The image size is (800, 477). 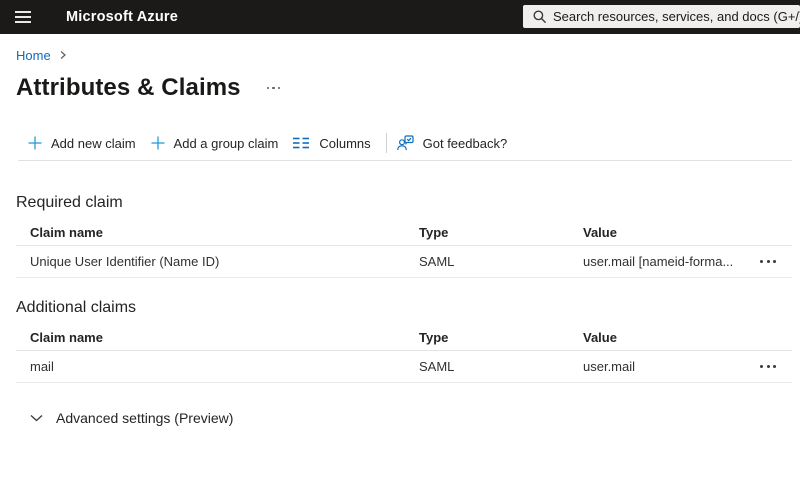 I want to click on chevron-right-icon, so click(x=63, y=55).